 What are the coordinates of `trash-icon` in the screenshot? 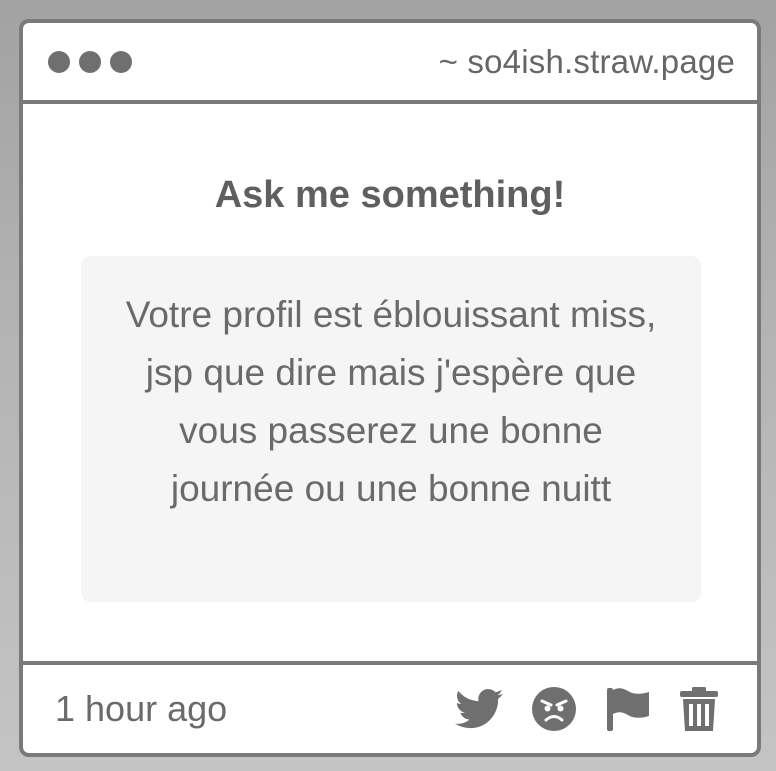 It's located at (699, 709).